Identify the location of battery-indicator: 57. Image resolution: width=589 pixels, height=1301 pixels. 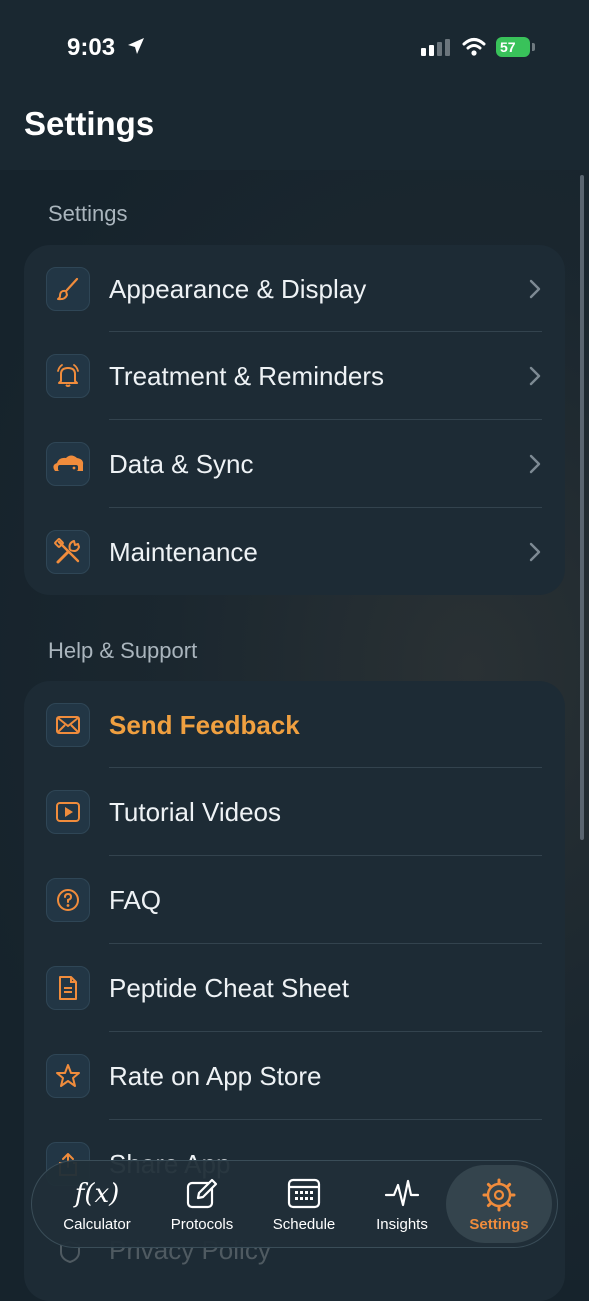
(513, 47).